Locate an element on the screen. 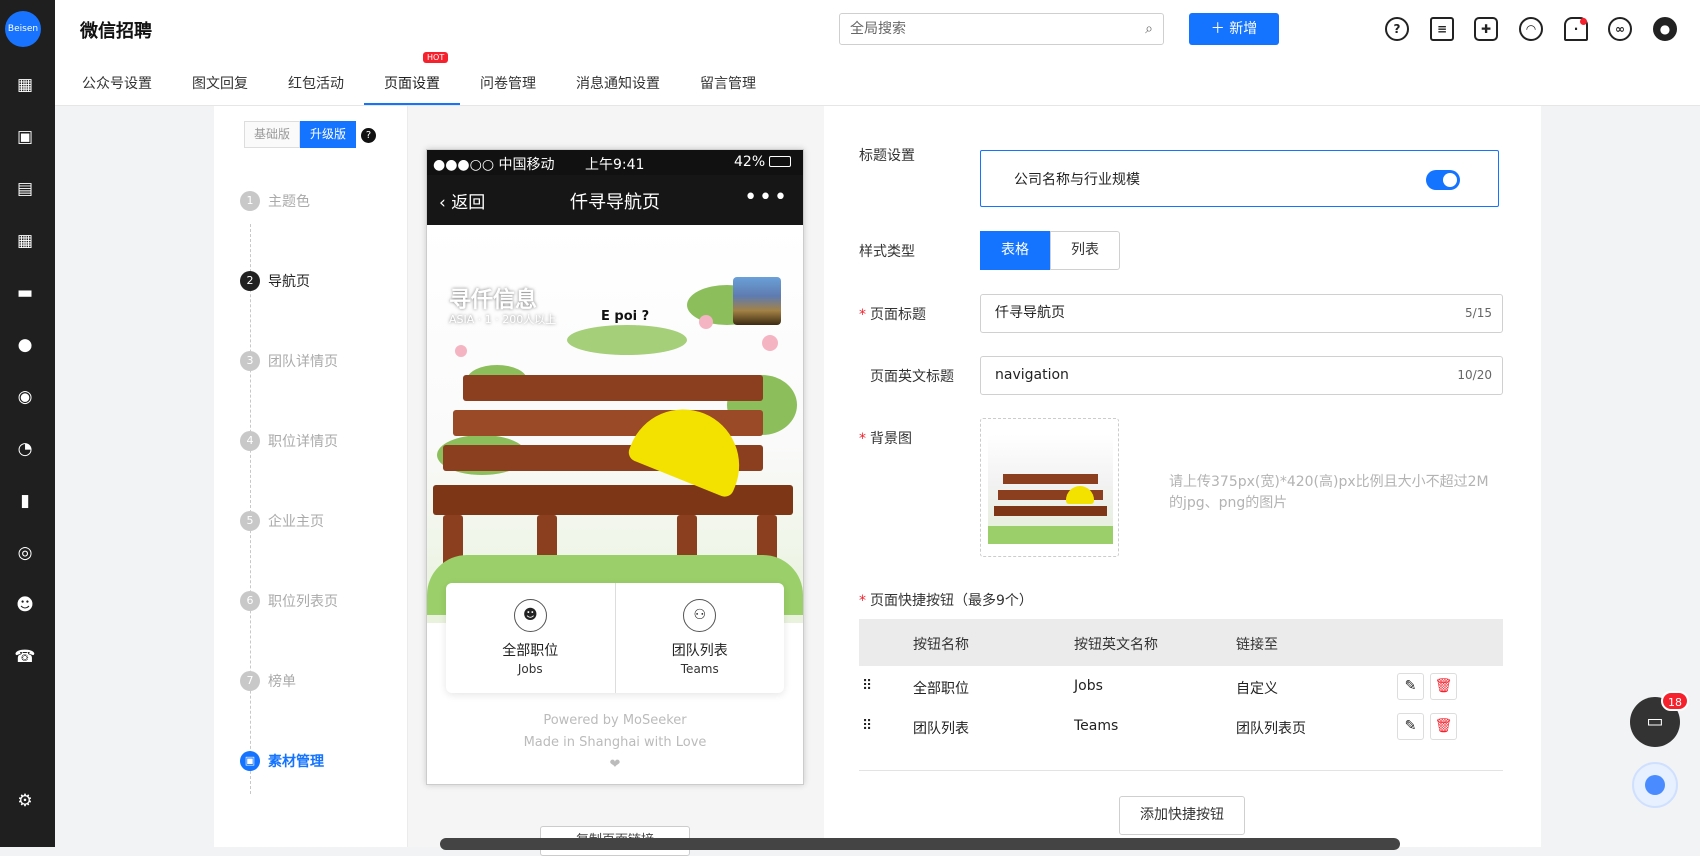 The image size is (1700, 856). background-image-preview is located at coordinates (1050, 489).